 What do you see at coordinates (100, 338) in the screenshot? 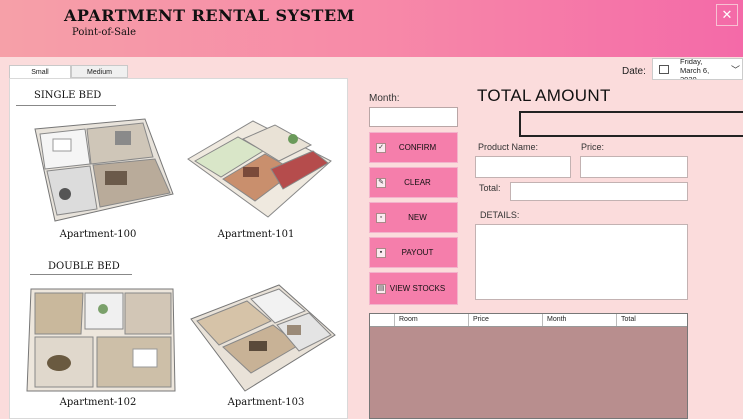
I see `apartment-102-image` at bounding box center [100, 338].